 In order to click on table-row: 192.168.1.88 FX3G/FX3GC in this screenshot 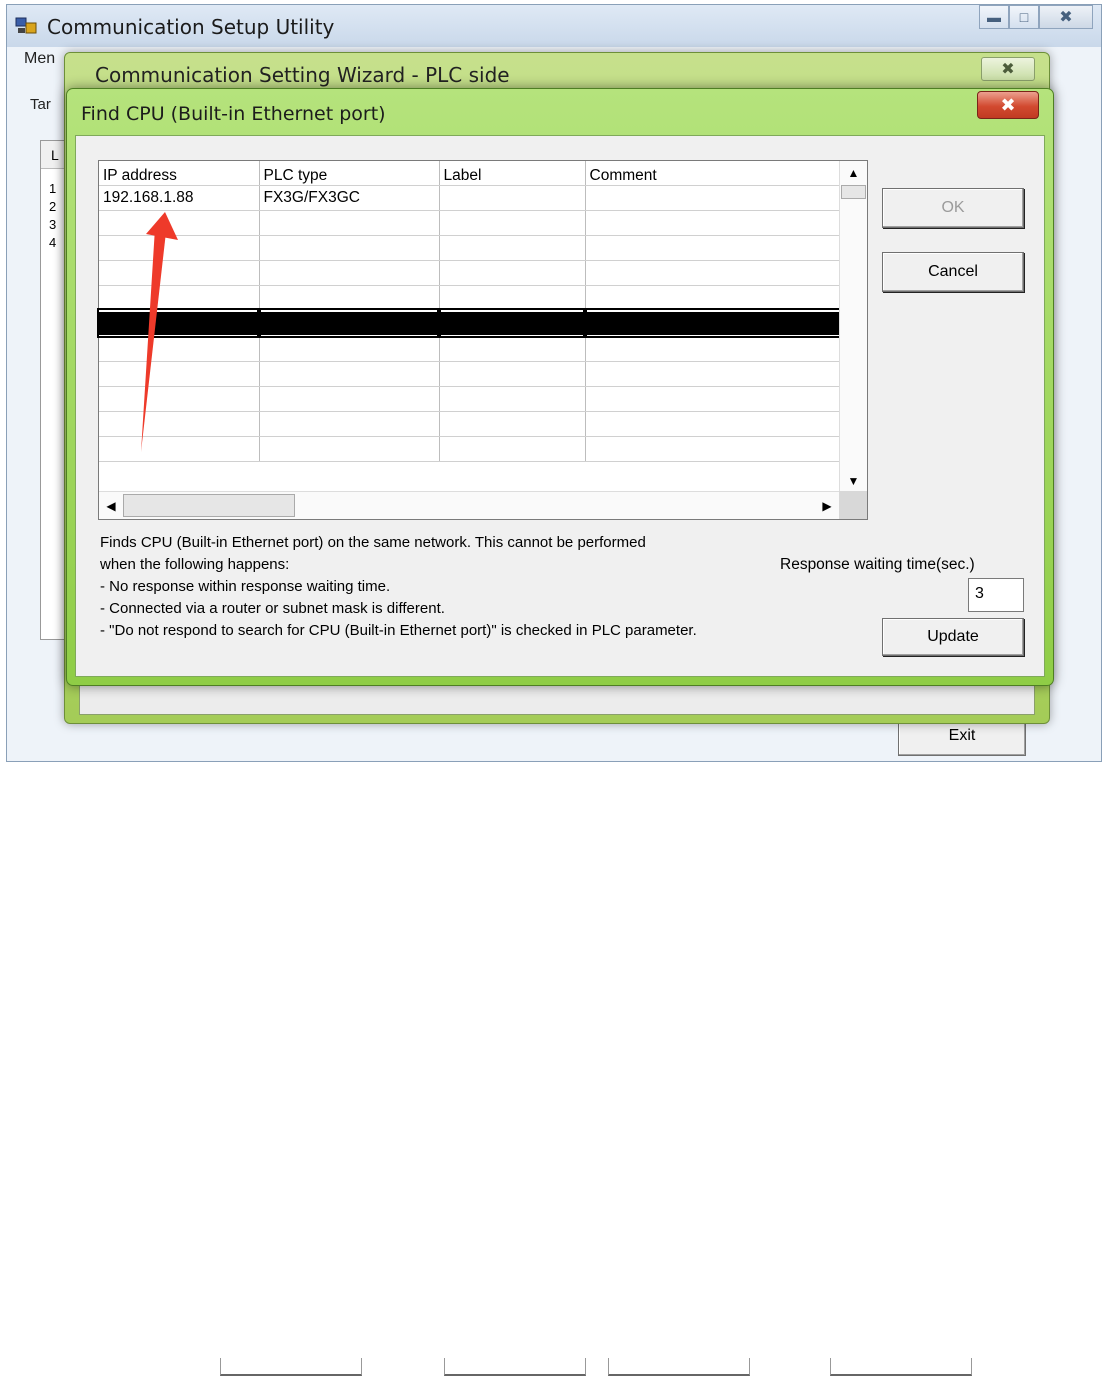, I will do `click(469, 198)`.